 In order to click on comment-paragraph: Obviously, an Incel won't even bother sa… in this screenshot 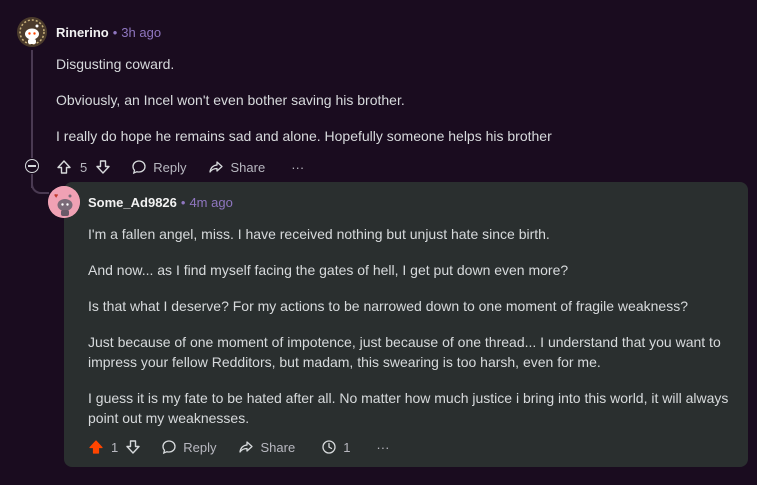, I will do `click(230, 100)`.